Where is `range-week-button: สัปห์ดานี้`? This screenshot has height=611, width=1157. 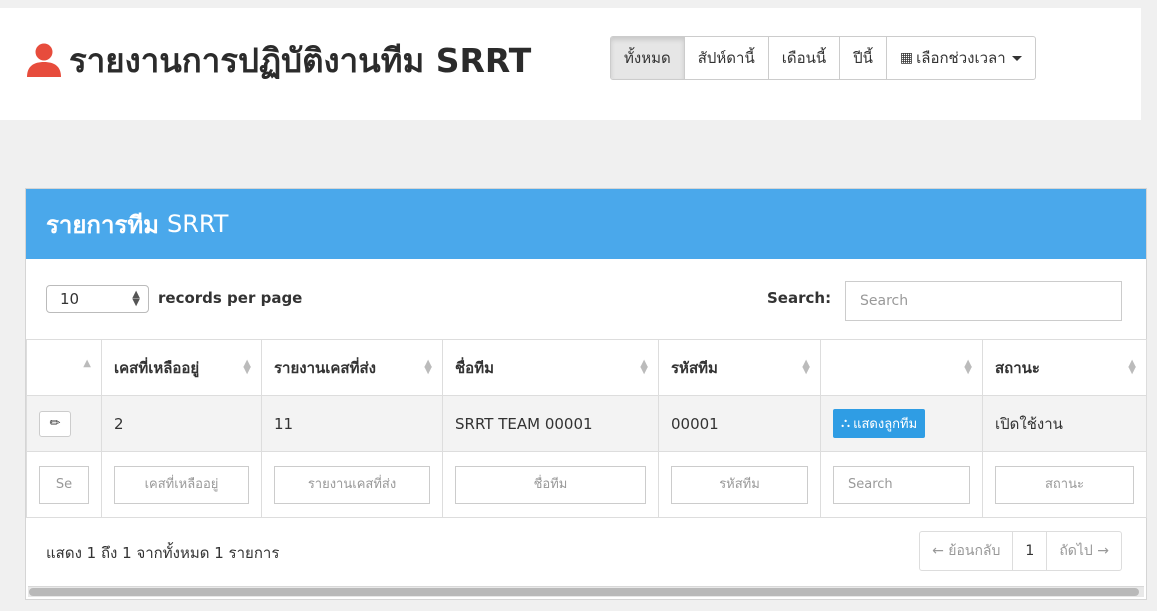
range-week-button: สัปห์ดานี้ is located at coordinates (727, 58).